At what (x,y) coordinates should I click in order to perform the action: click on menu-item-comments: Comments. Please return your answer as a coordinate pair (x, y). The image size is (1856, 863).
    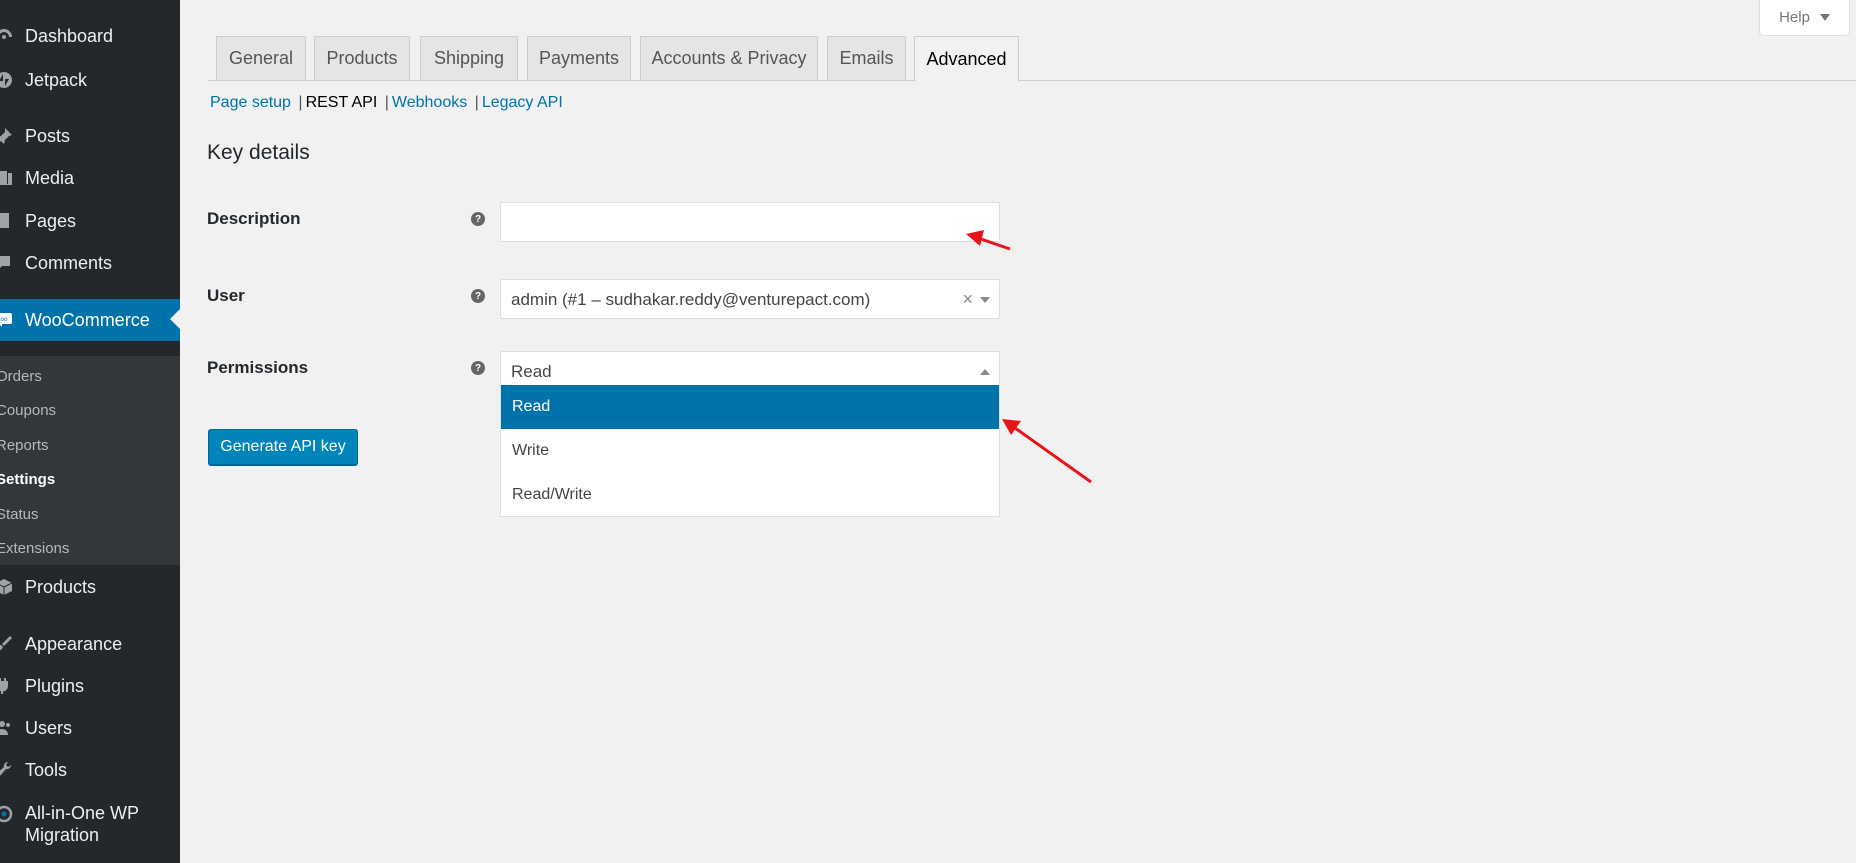
    Looking at the image, I should click on (90, 263).